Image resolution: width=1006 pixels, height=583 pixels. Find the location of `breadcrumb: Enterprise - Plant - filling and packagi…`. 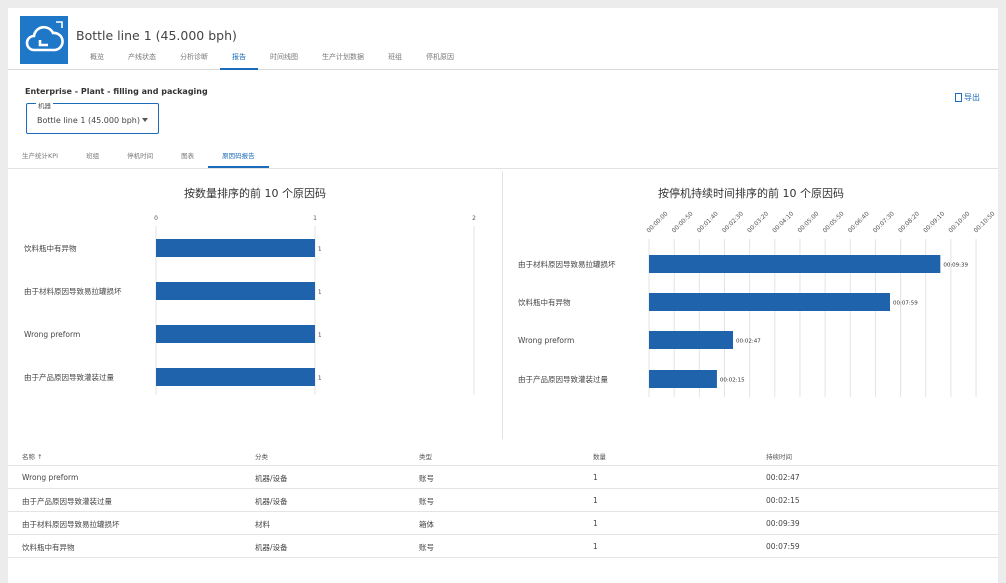

breadcrumb: Enterprise - Plant - filling and packagi… is located at coordinates (116, 91).